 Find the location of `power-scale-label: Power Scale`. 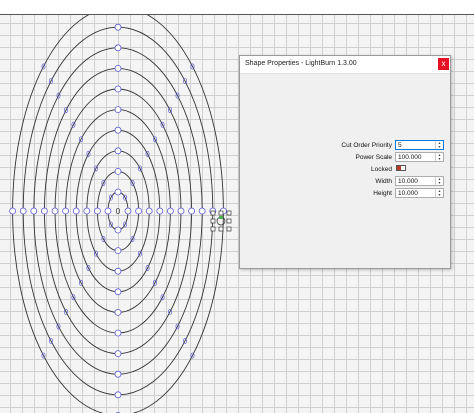

power-scale-label: Power Scale is located at coordinates (374, 157).